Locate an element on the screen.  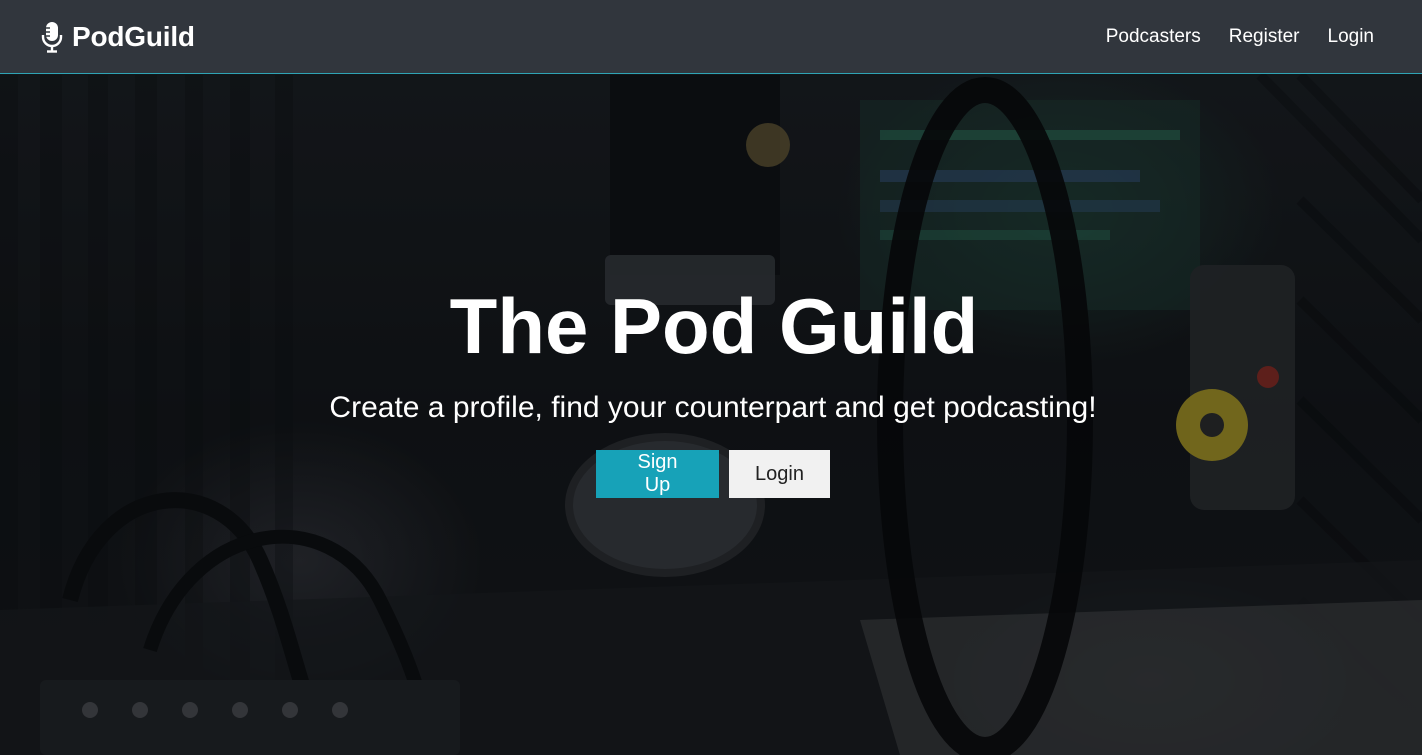
sign-up-button: Sign Up is located at coordinates (657, 474).